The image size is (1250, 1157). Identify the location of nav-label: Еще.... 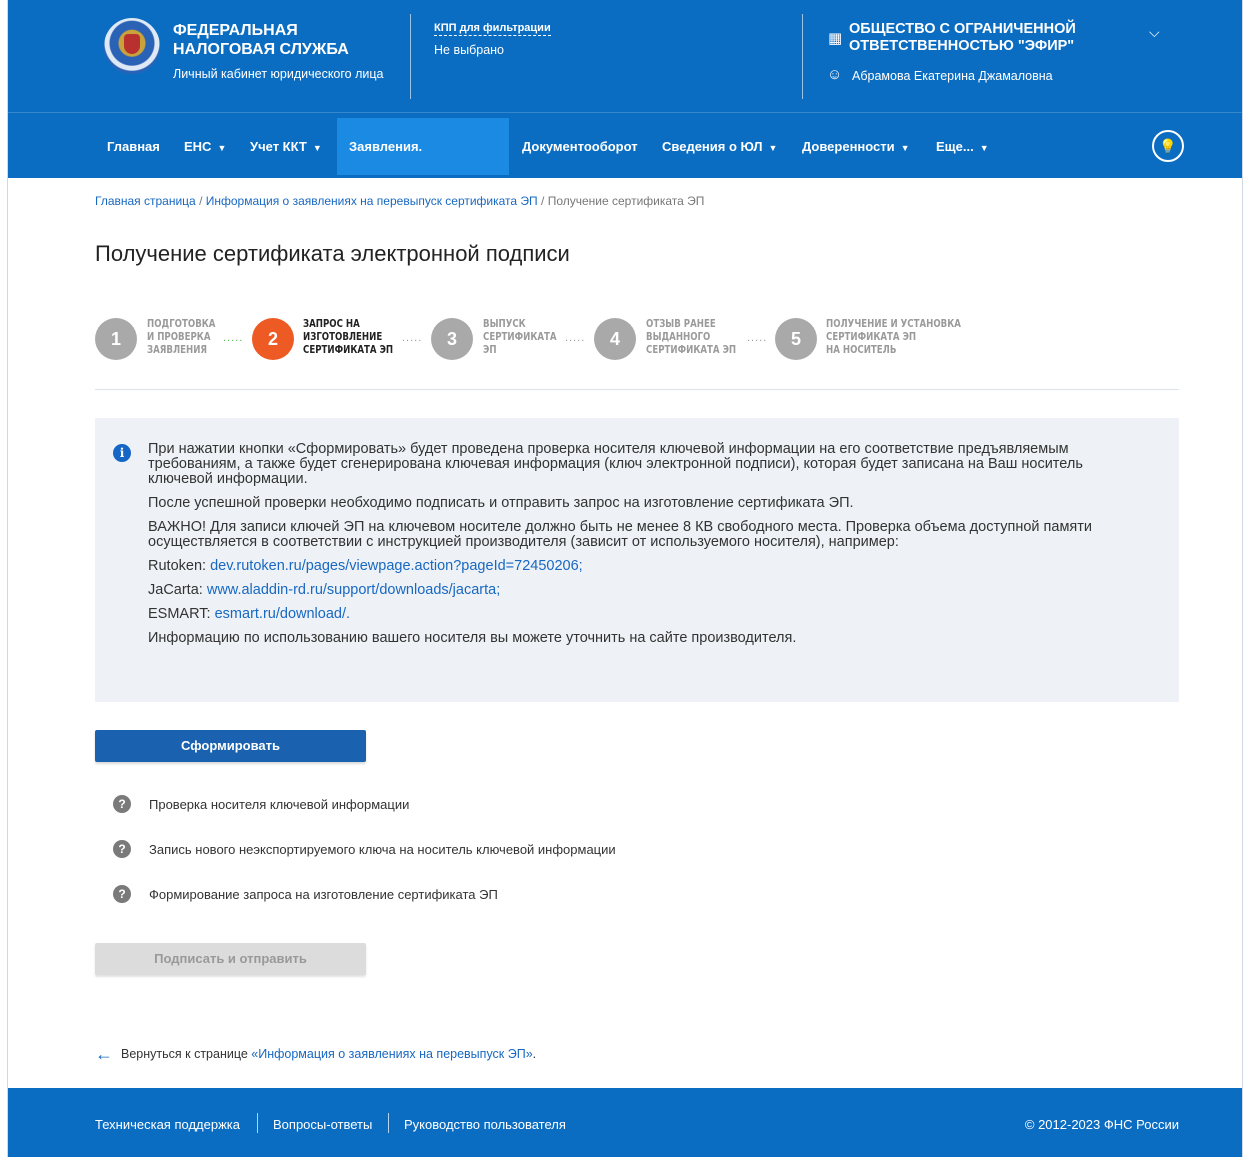
(955, 146).